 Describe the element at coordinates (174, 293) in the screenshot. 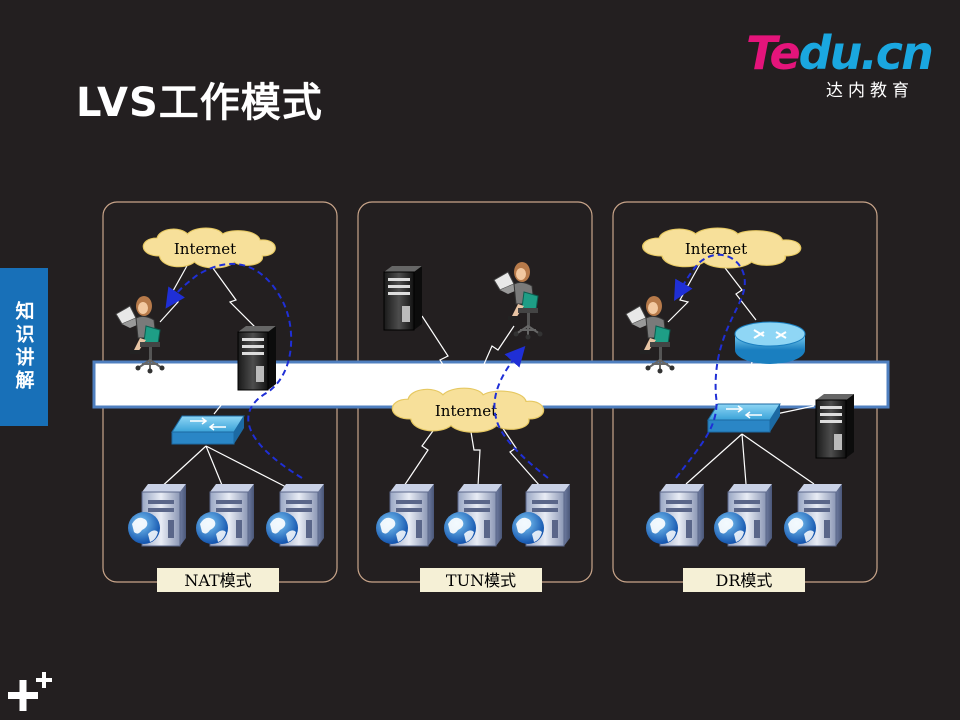

I see `nat-link-cloud-client` at that location.